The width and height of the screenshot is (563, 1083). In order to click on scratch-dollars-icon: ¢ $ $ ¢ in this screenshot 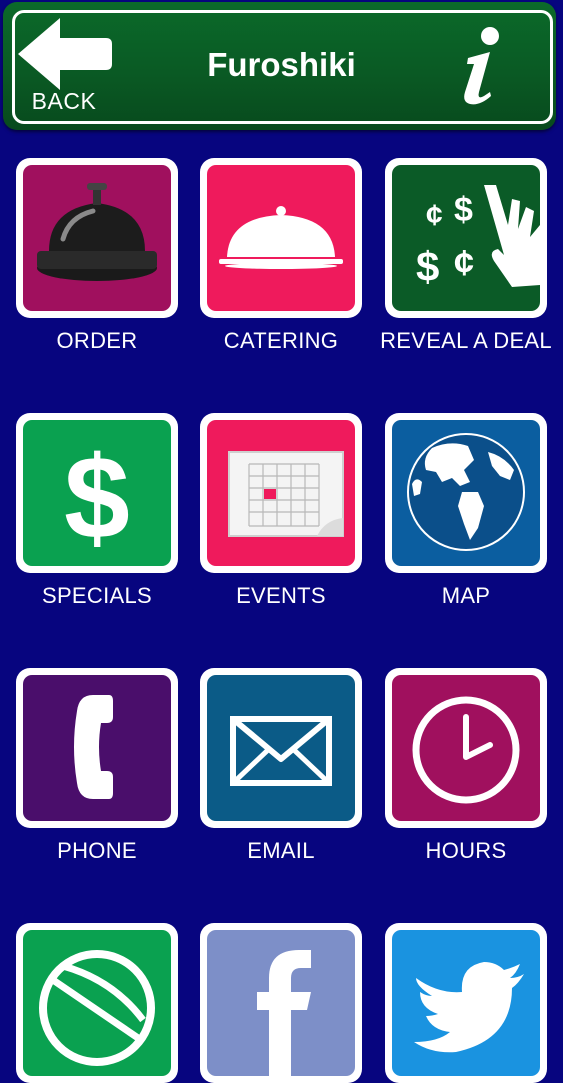, I will do `click(478, 237)`.